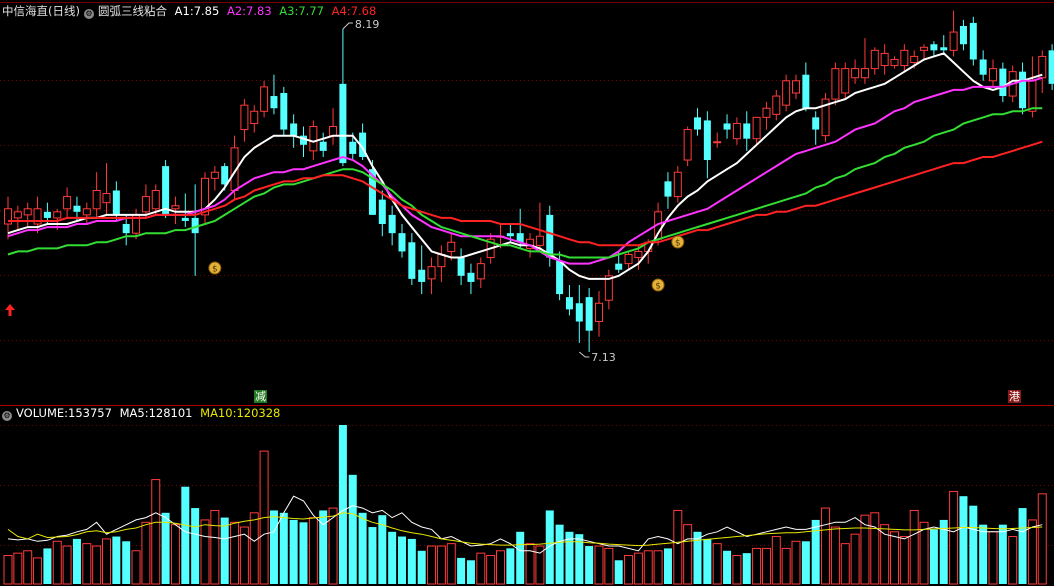 The image size is (1054, 586). Describe the element at coordinates (218, 413) in the screenshot. I see `ma10-label: MA10:` at that location.